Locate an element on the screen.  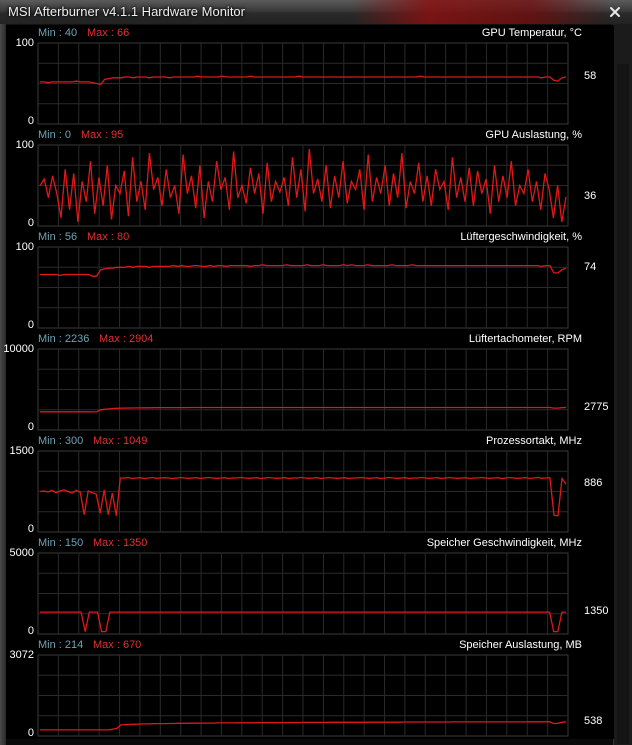
max-label: Max : 2904 is located at coordinates (126, 339).